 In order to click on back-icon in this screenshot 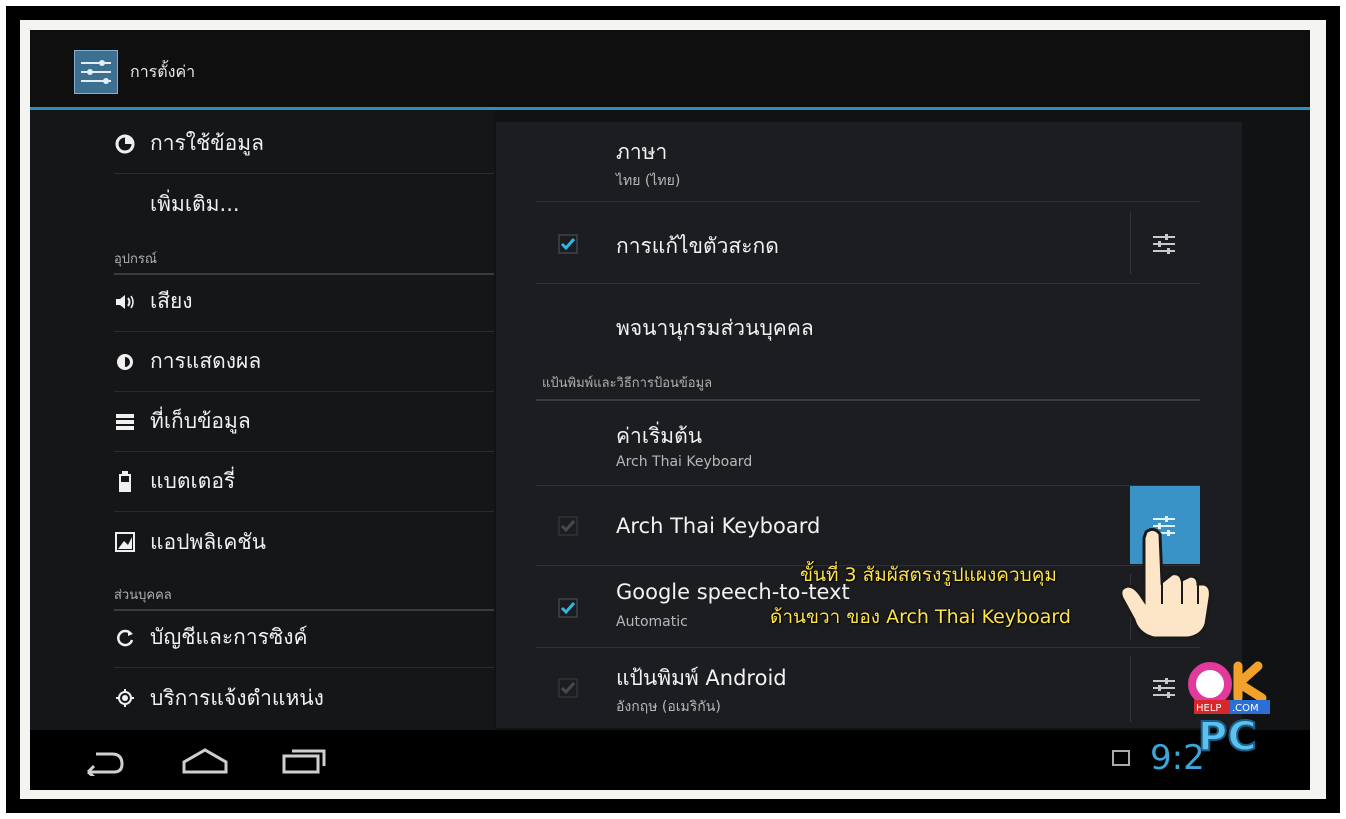, I will do `click(104, 761)`.